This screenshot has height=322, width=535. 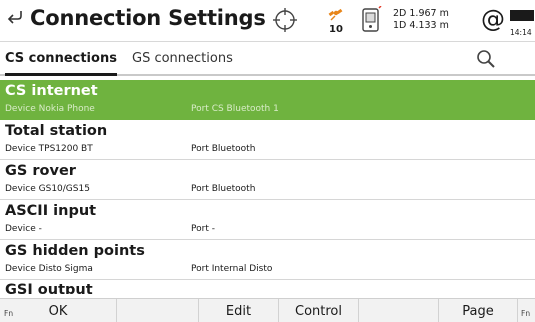 What do you see at coordinates (232, 269) in the screenshot?
I see `list-item-port: Port Internal Disto` at bounding box center [232, 269].